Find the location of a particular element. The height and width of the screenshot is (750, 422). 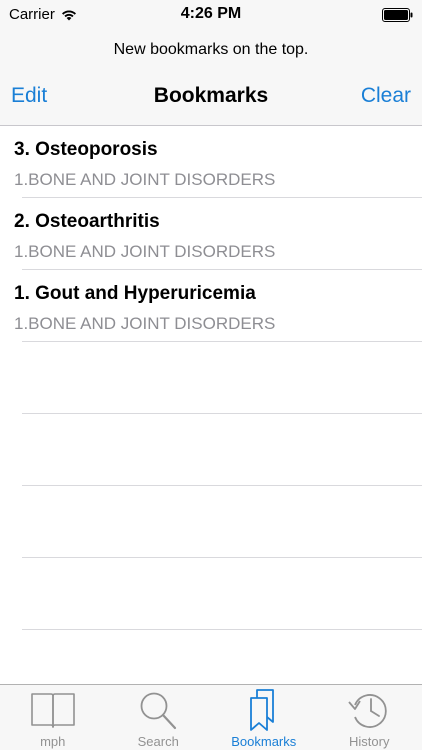

navigation-bar: Edit Bookmarks Clear is located at coordinates (211, 97).